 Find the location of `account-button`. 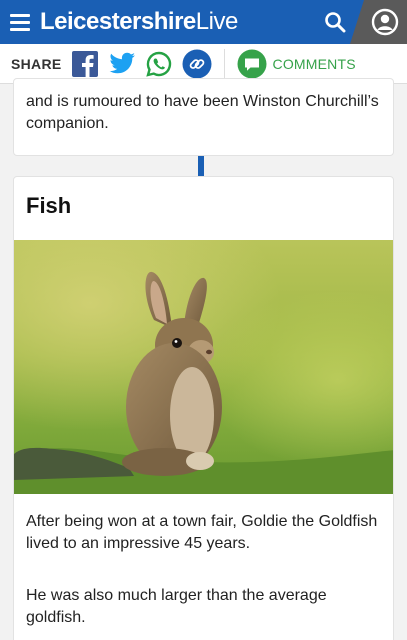

account-button is located at coordinates (378, 22).